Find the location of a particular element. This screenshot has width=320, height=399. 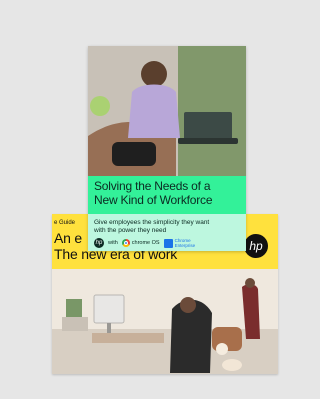

hp-logo-small: hp is located at coordinates (99, 243).